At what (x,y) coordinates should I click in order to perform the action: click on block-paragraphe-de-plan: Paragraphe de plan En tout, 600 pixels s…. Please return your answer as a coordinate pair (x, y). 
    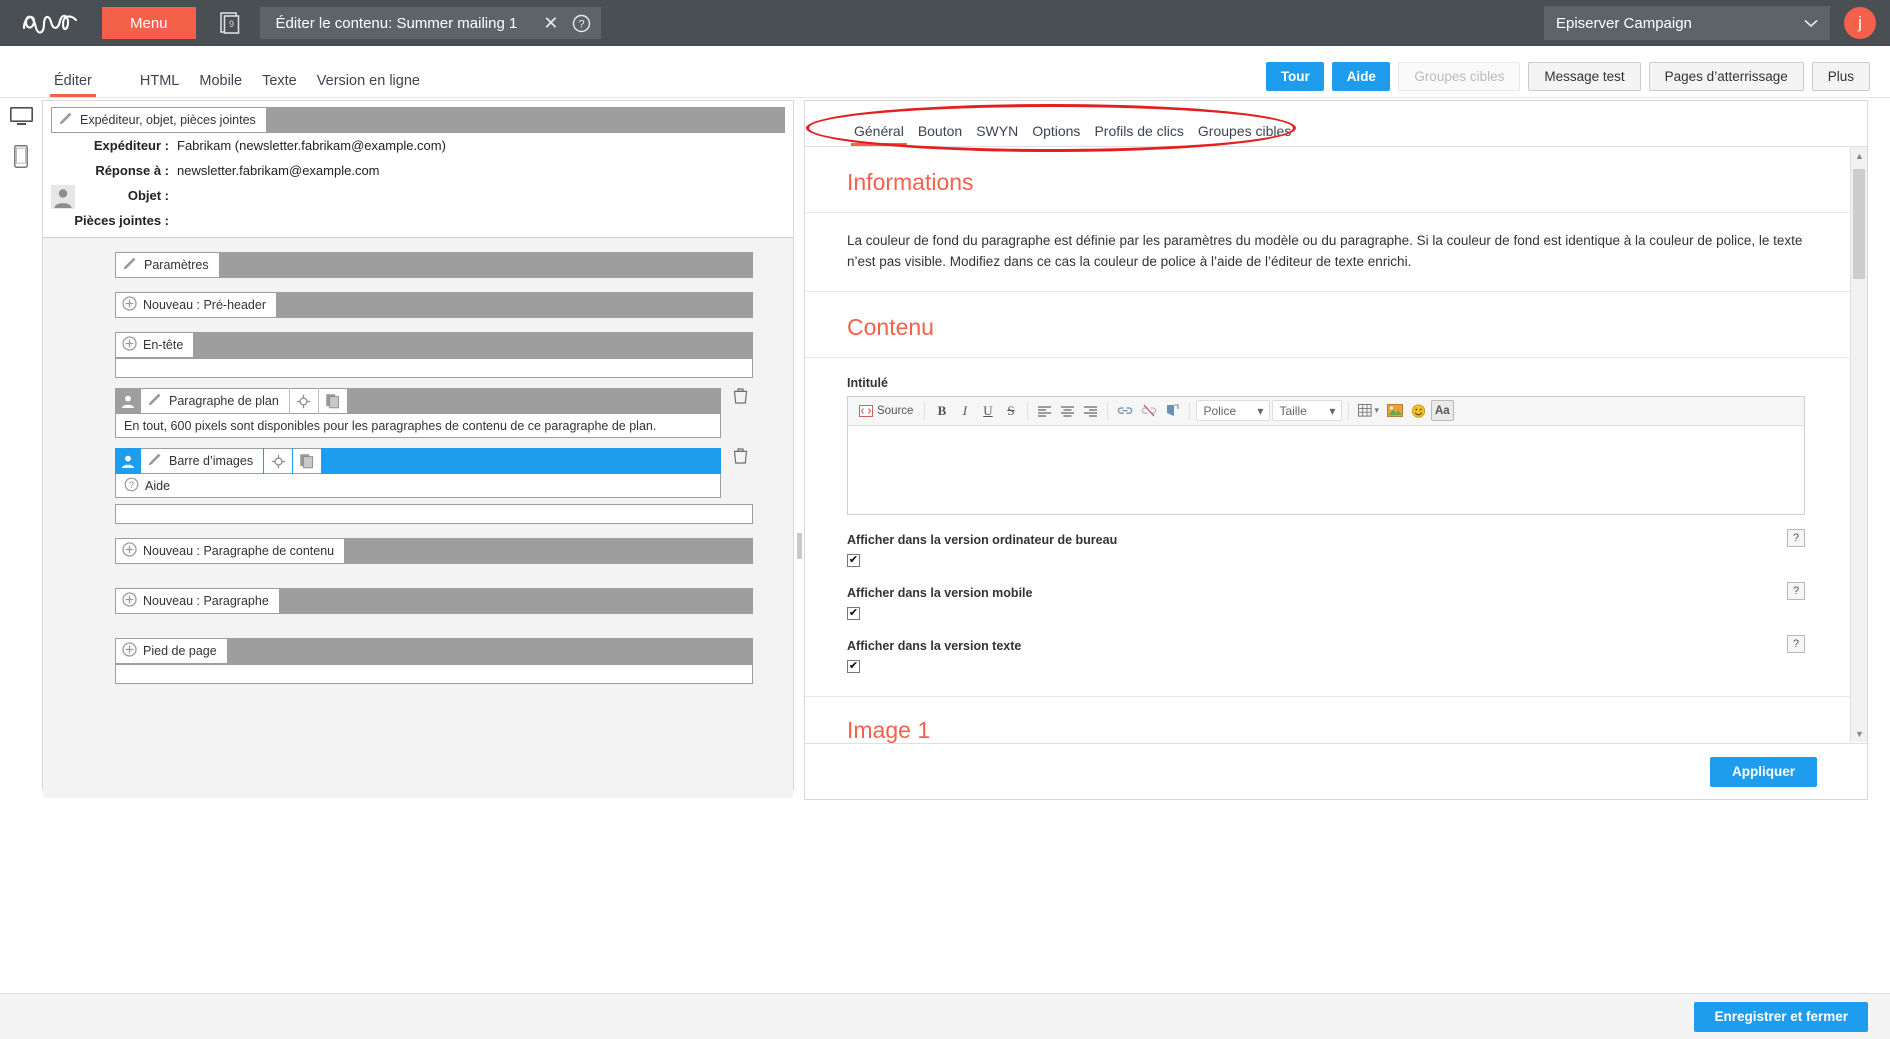
    Looking at the image, I should click on (434, 413).